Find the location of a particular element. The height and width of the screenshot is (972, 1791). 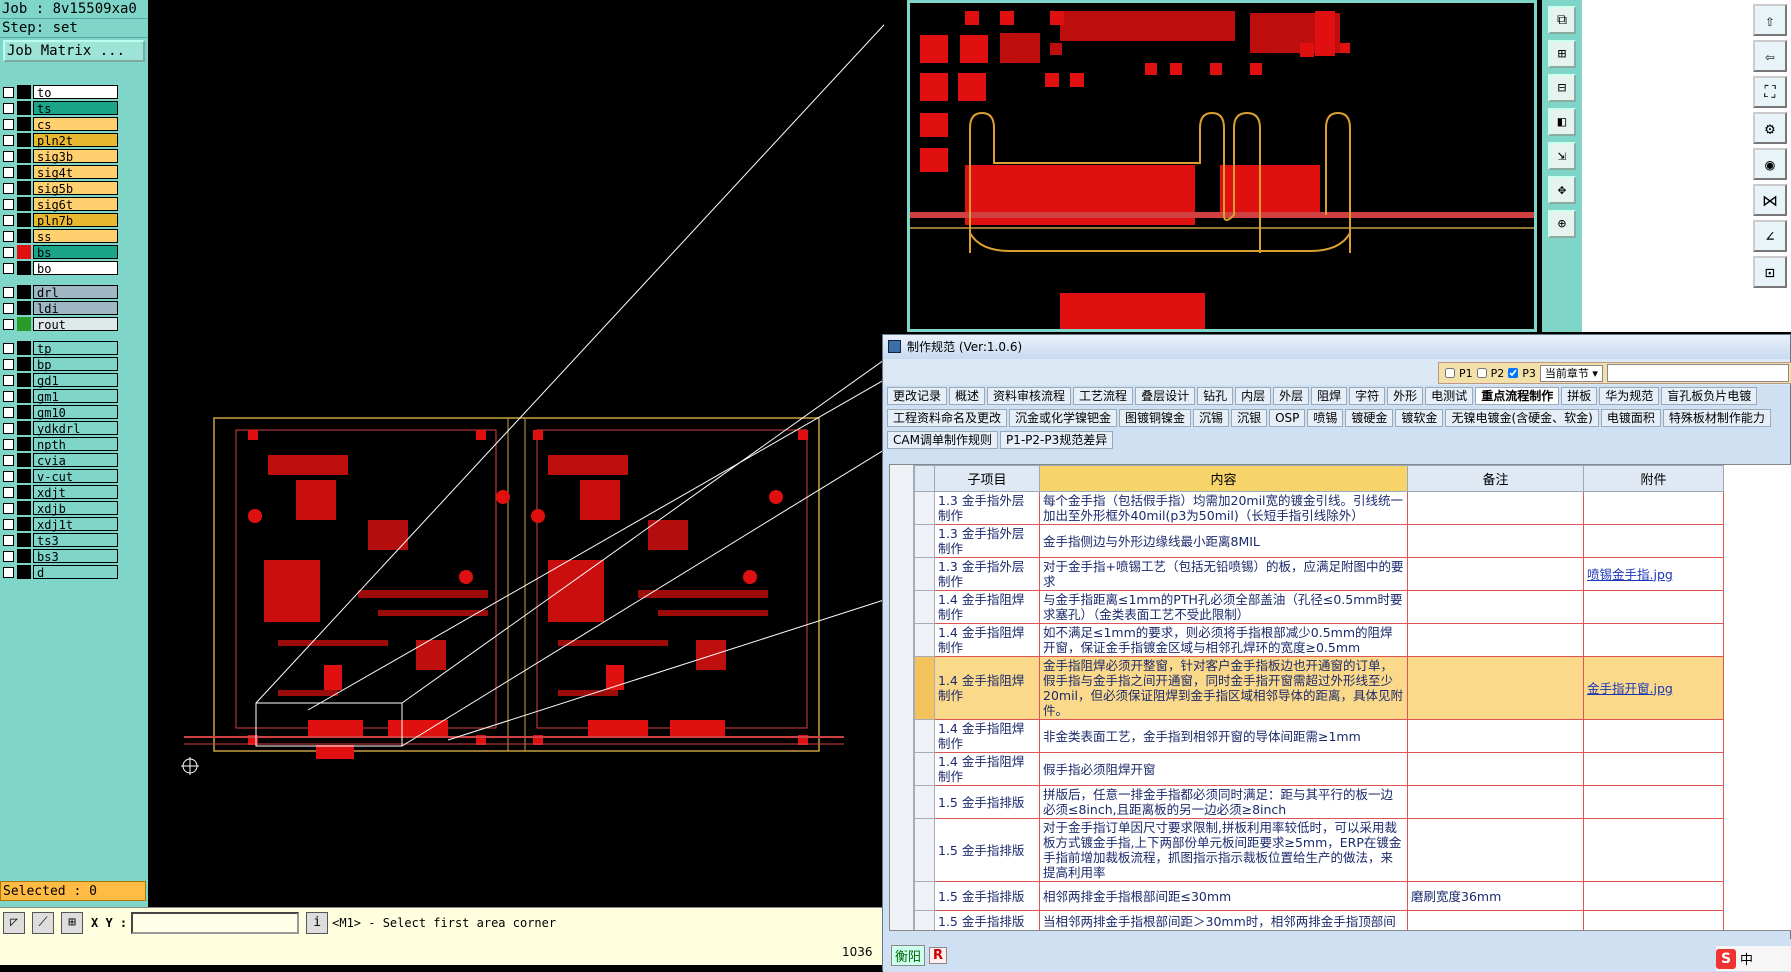

layer-row-to: to is located at coordinates (59, 92).